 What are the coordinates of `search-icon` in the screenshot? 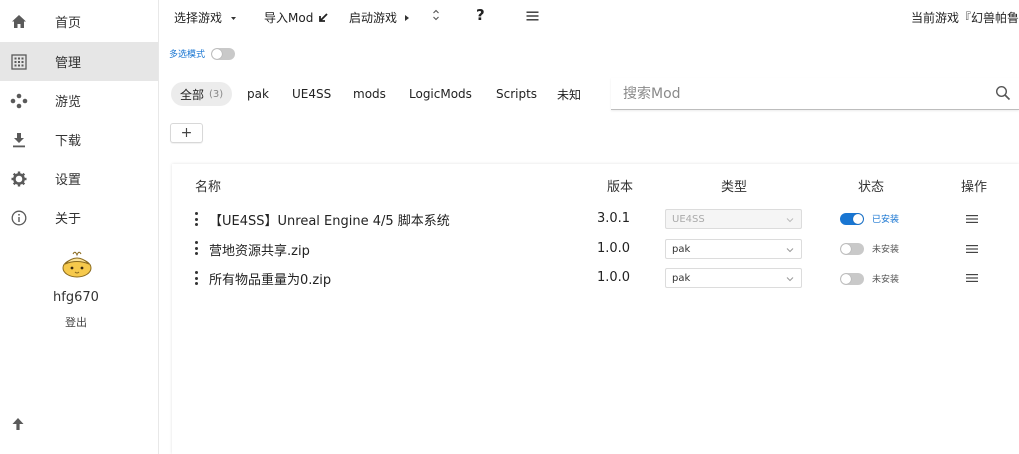 It's located at (1004, 94).